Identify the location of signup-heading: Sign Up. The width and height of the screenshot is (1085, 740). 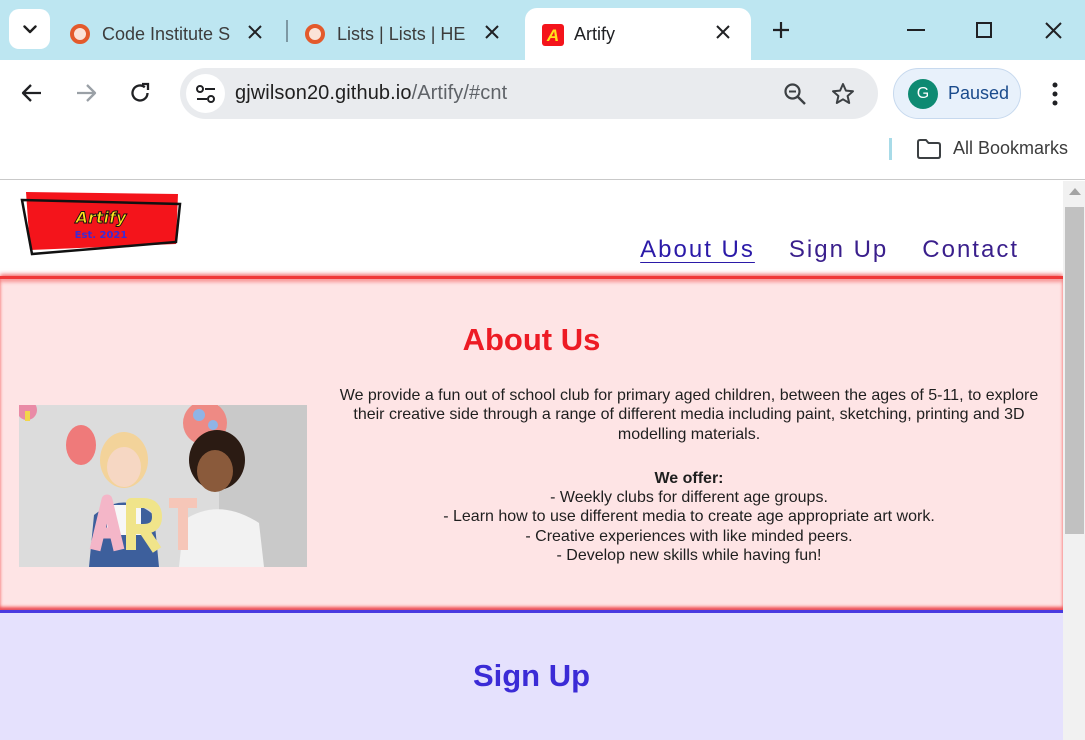
(531, 675).